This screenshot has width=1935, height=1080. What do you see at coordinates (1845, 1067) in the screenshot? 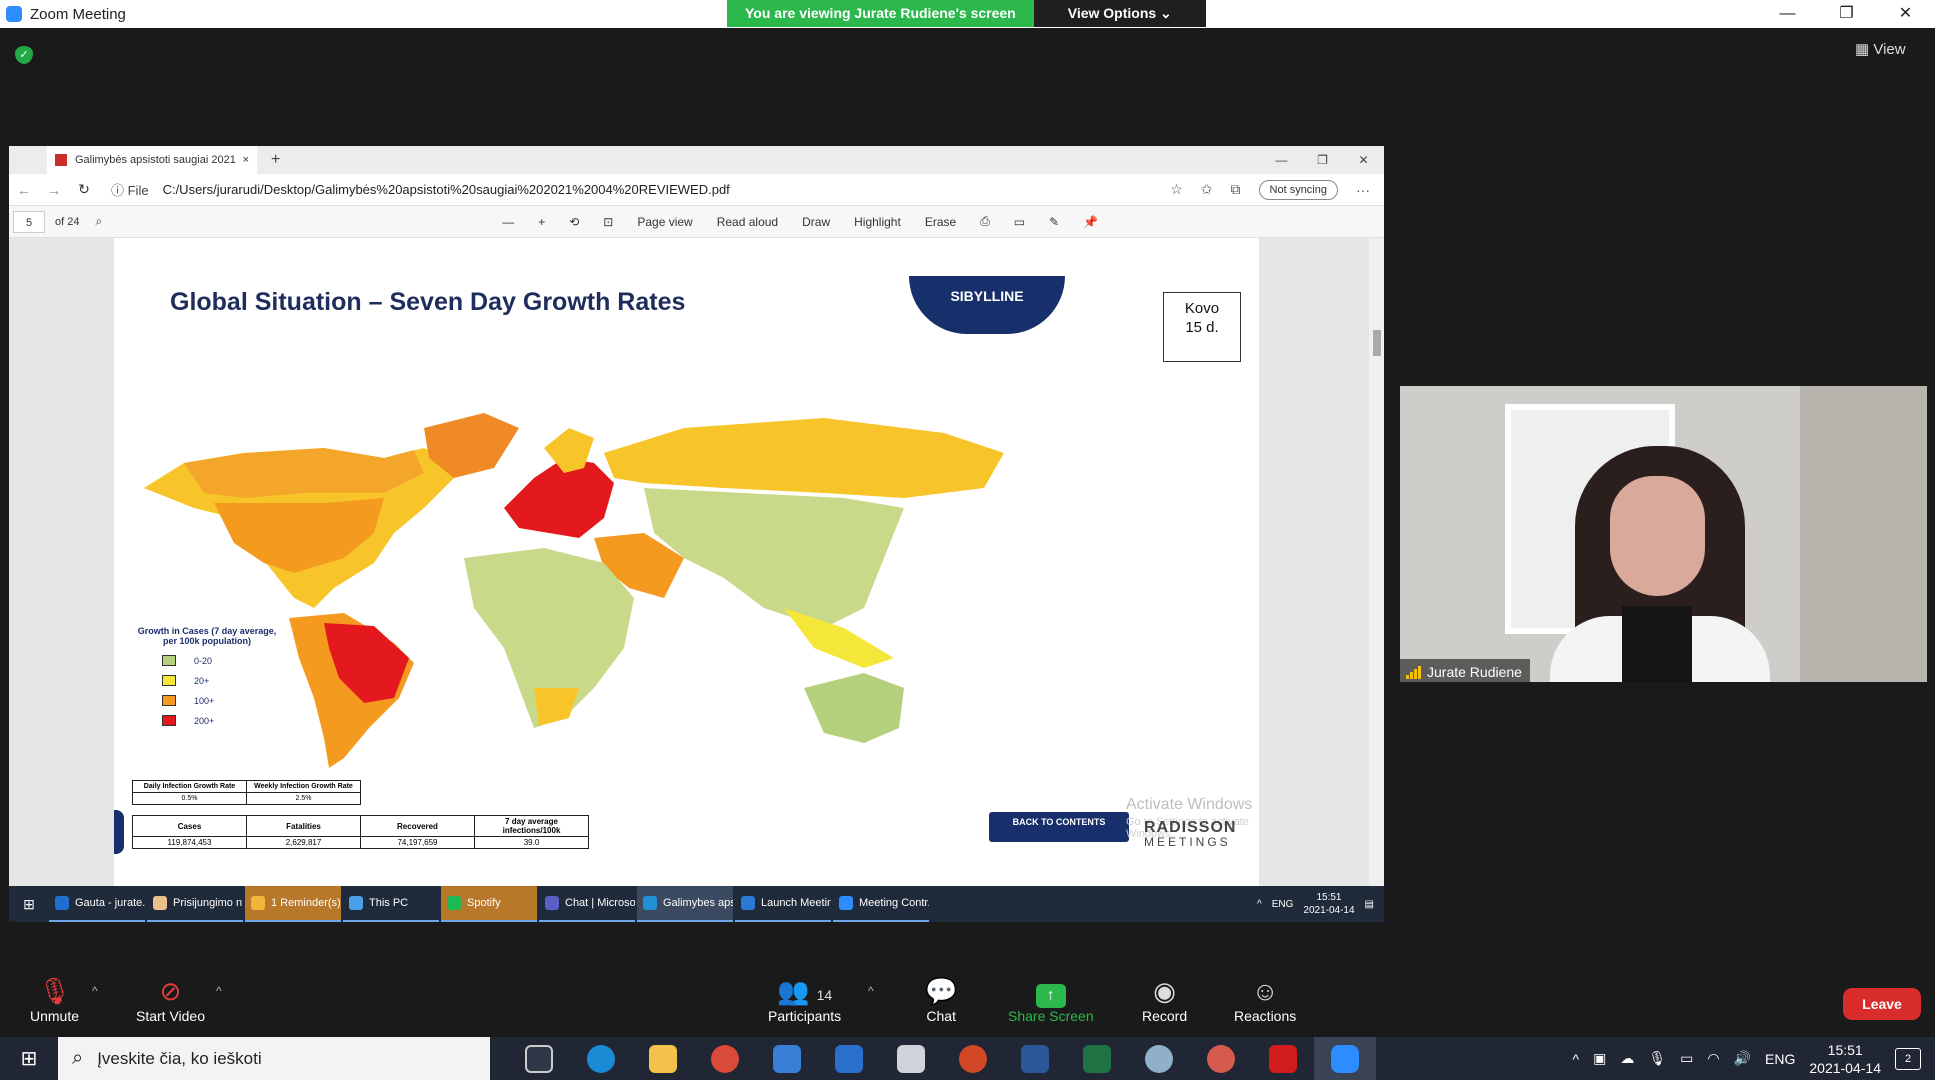
I see `clock-date: 2021-04-14` at bounding box center [1845, 1067].